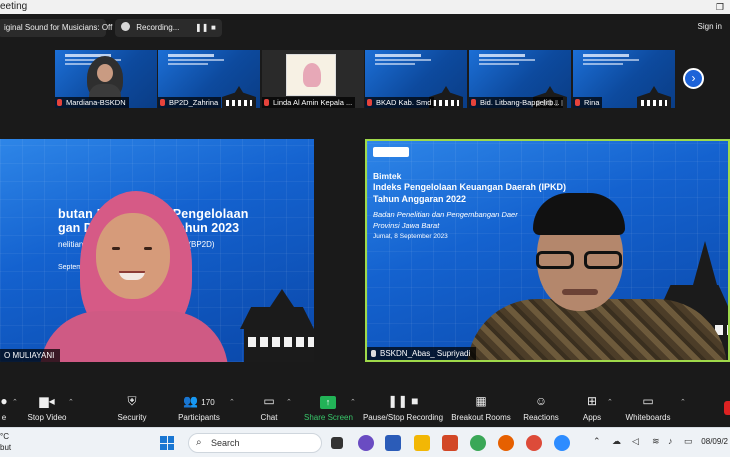 Image resolution: width=730 pixels, height=457 pixels. What do you see at coordinates (541, 401) in the screenshot?
I see `smiley-icon: ☺` at bounding box center [541, 401].